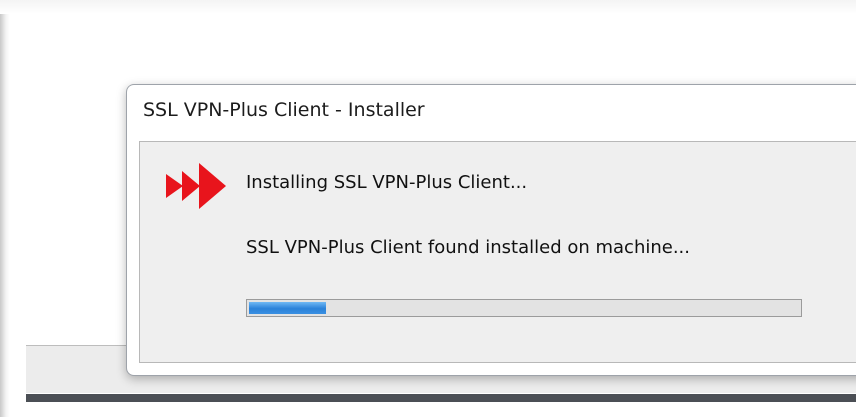  I want to click on arrow-3-icon, so click(212, 186).